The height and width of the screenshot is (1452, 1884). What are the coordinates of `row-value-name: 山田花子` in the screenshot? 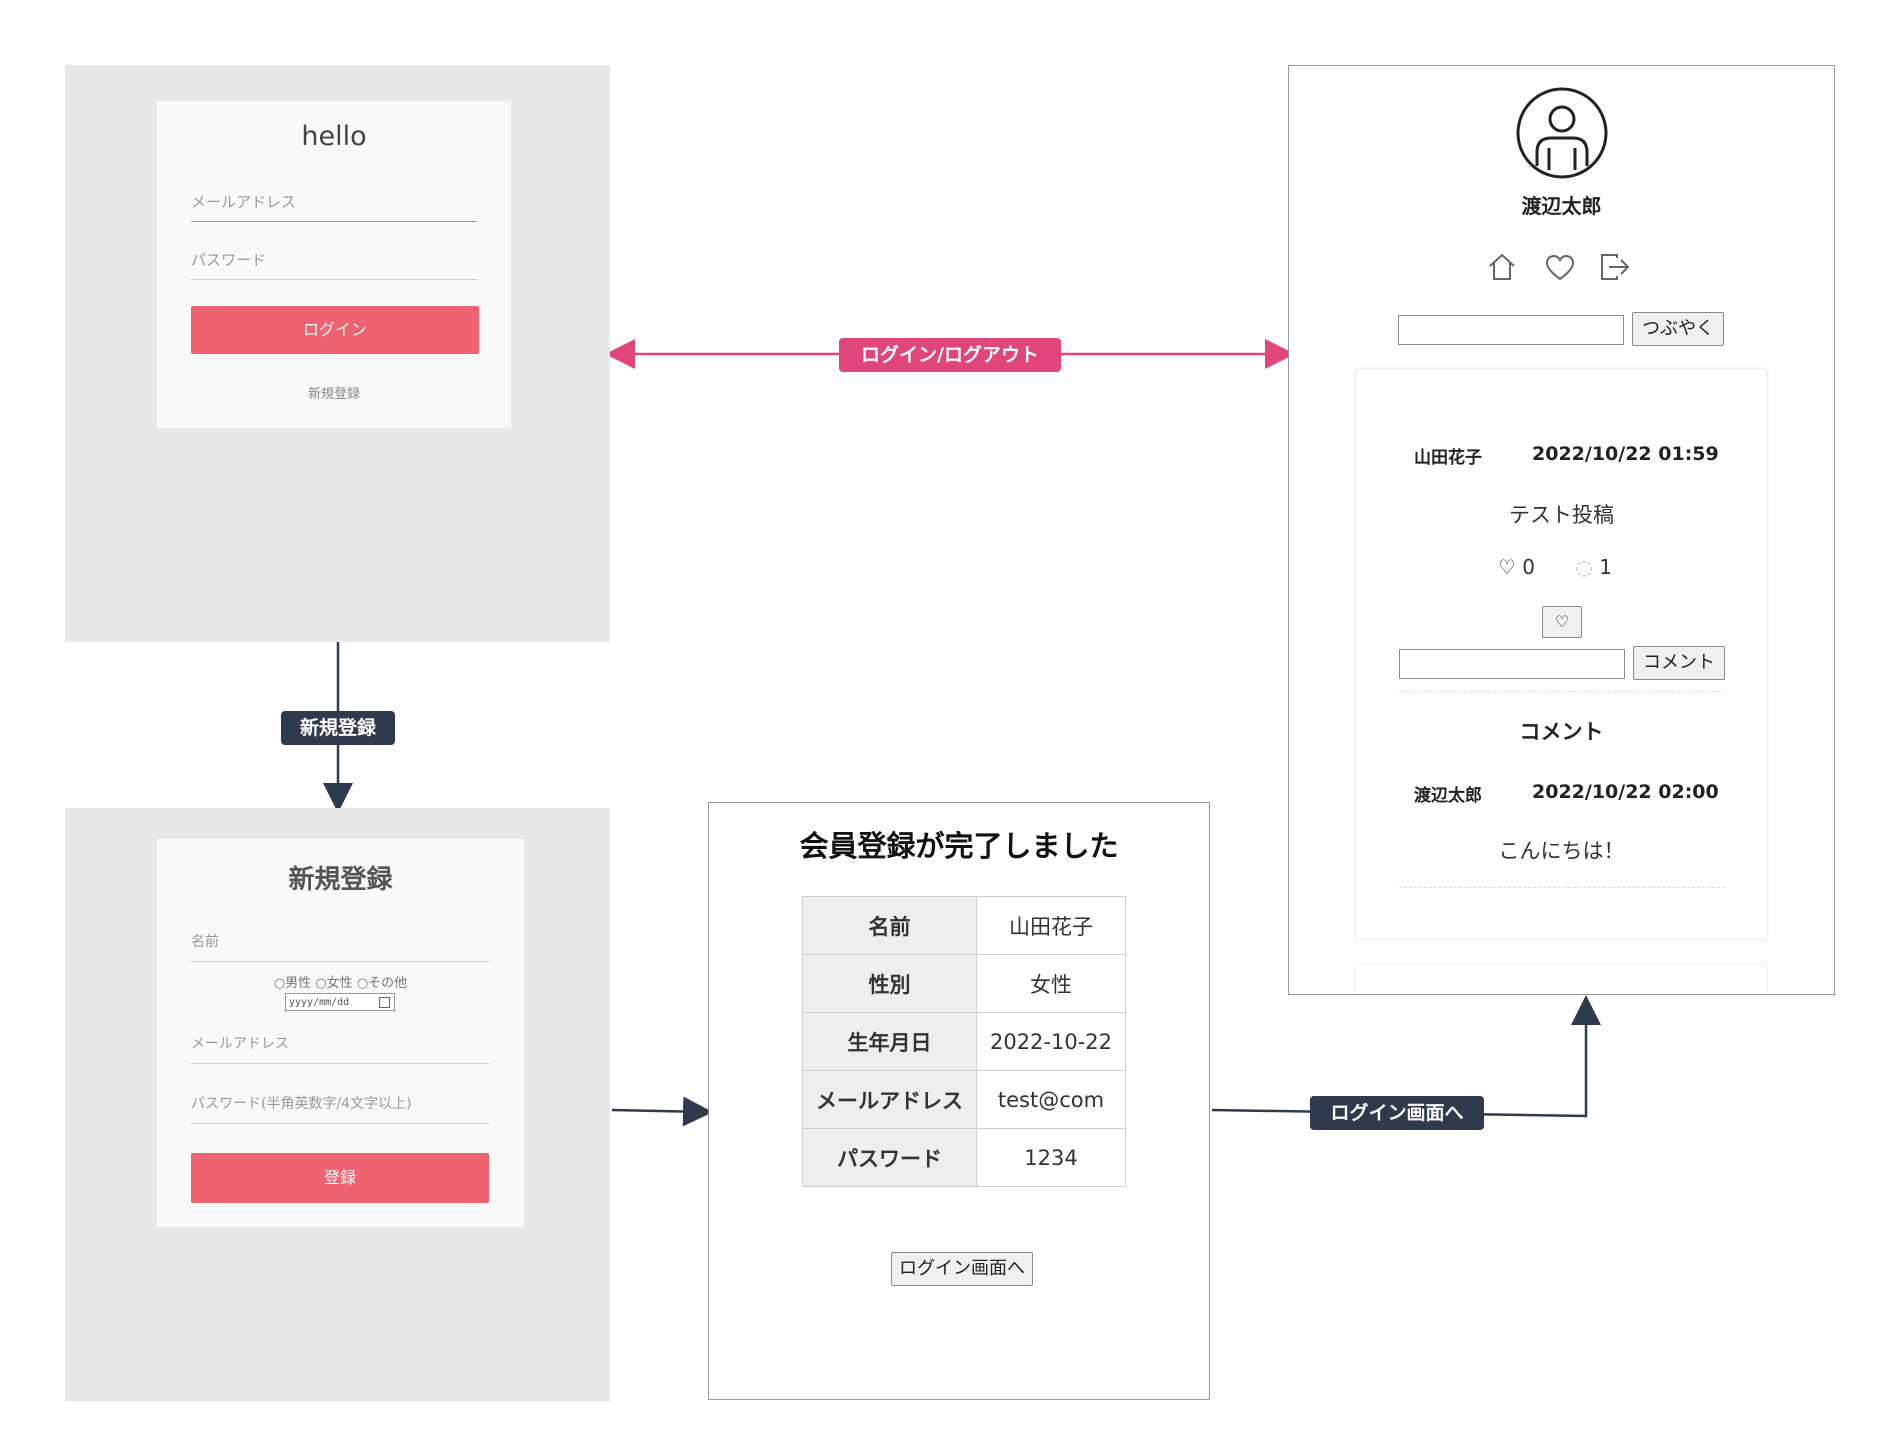 It's located at (1051, 925).